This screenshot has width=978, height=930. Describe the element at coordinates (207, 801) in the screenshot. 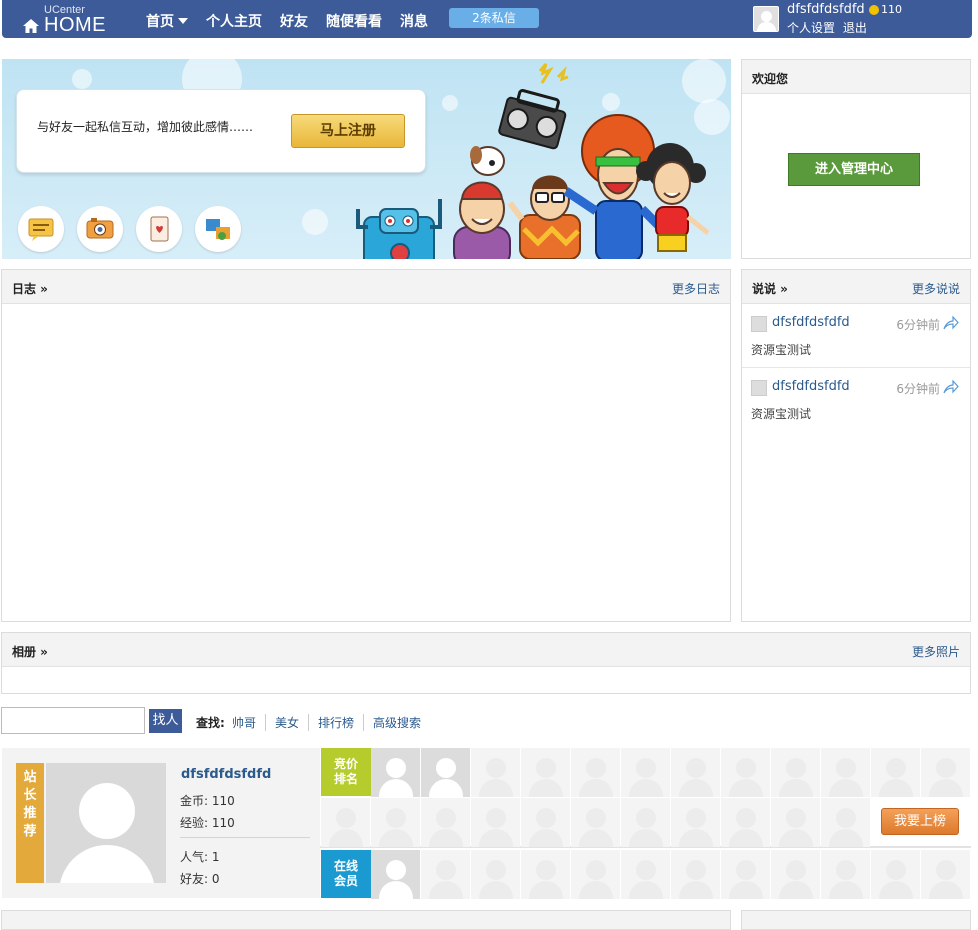

I see `star-coins: 金币: 110` at that location.